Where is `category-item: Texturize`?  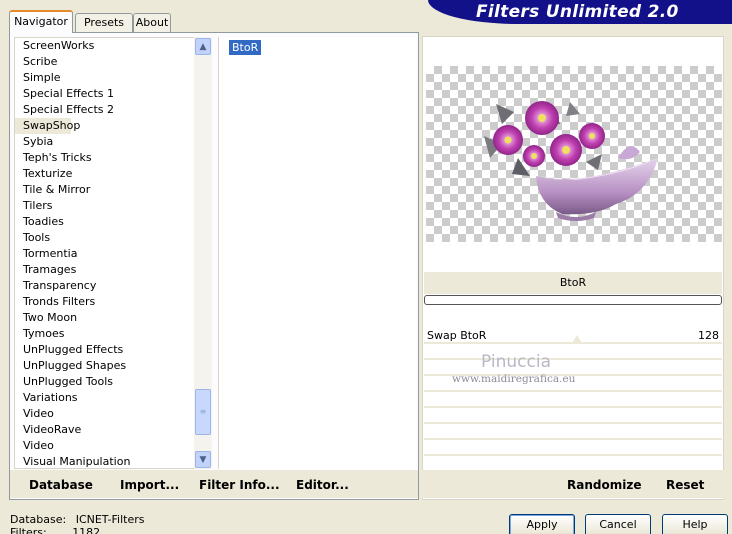
category-item: Texturize is located at coordinates (113, 174).